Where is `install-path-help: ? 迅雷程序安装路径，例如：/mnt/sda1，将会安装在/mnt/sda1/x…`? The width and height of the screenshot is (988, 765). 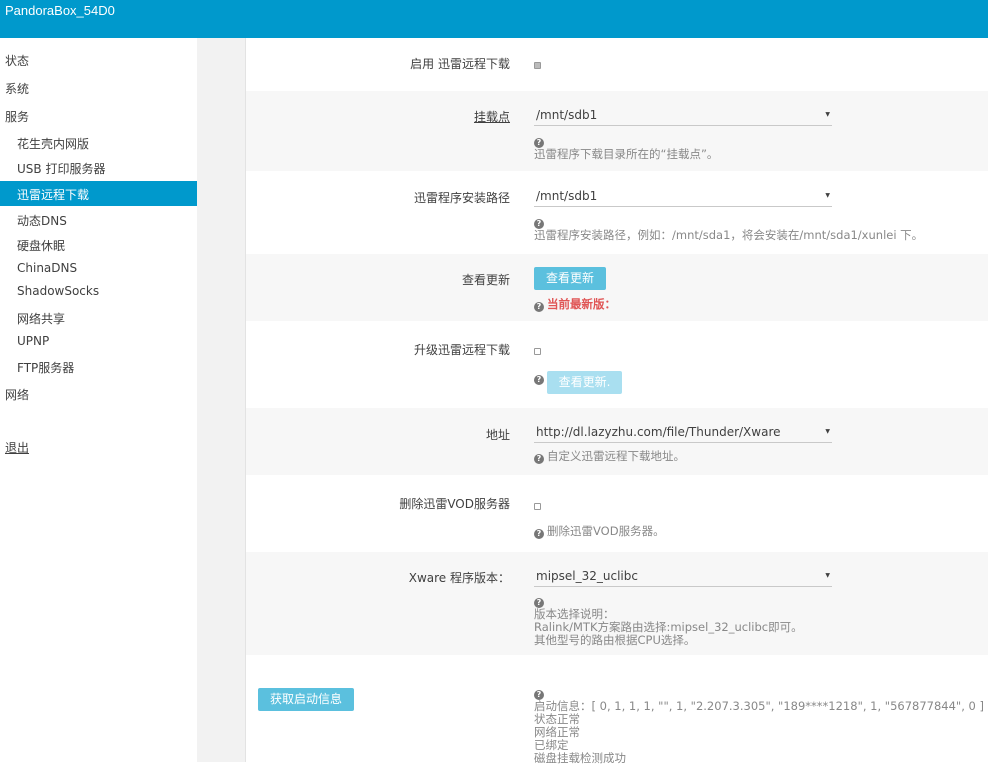 install-path-help: ? 迅雷程序安装路径，例如：/mnt/sda1，将会安装在/mnt/sda1/x… is located at coordinates (728, 228).